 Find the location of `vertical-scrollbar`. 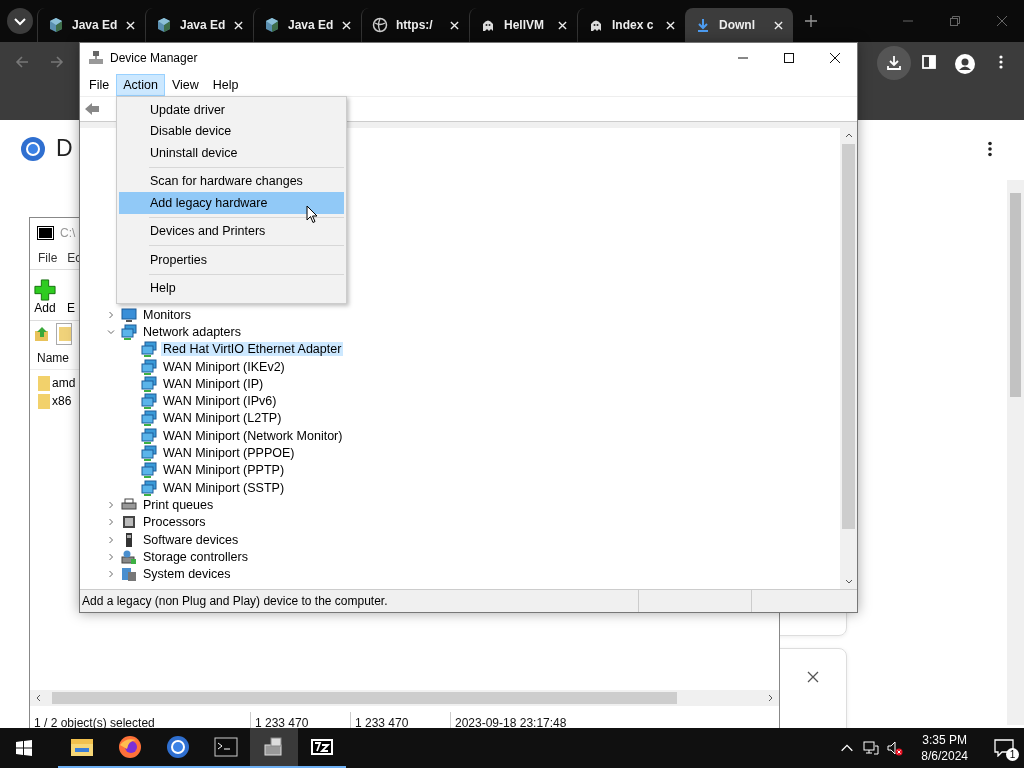

vertical-scrollbar is located at coordinates (848, 358).